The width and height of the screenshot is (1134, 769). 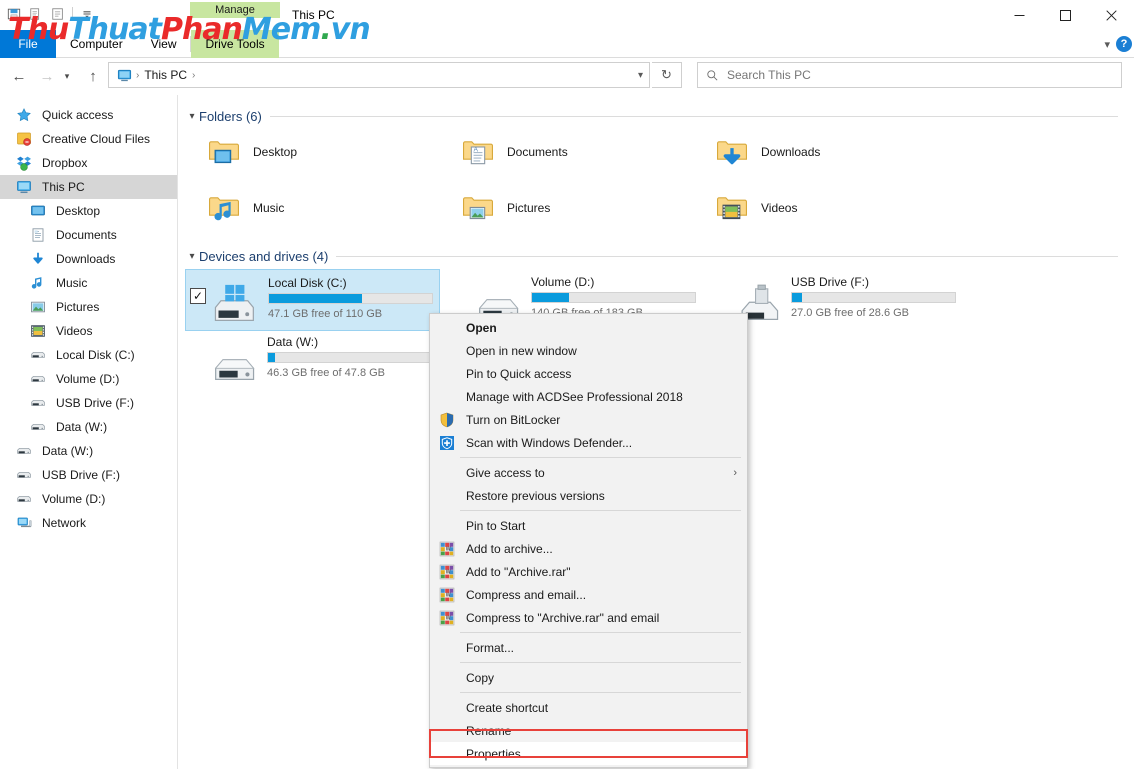 I want to click on menu-item-open-in-new-window: Open in new window, so click(x=588, y=350).